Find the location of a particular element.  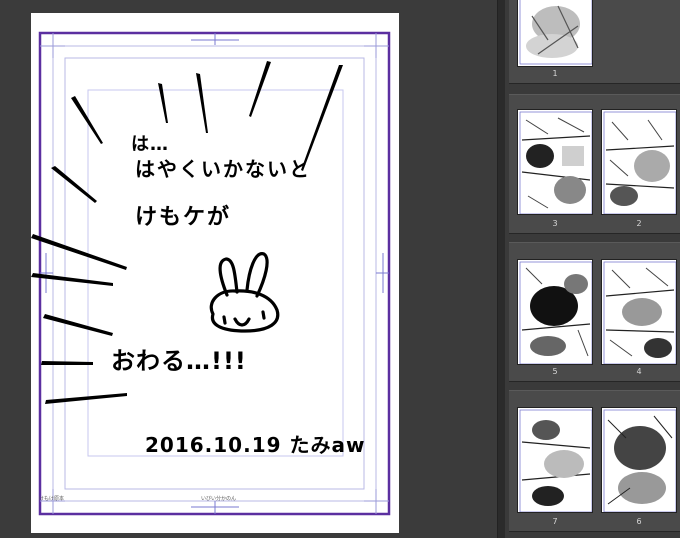

page-number-label: 3 is located at coordinates (555, 223).